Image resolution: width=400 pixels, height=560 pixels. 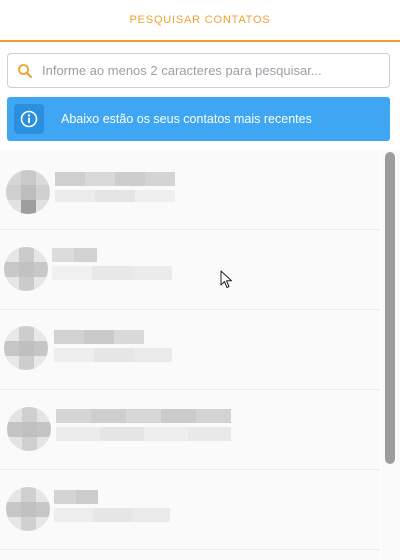 What do you see at coordinates (390, 308) in the screenshot?
I see `scrollbar-thumb` at bounding box center [390, 308].